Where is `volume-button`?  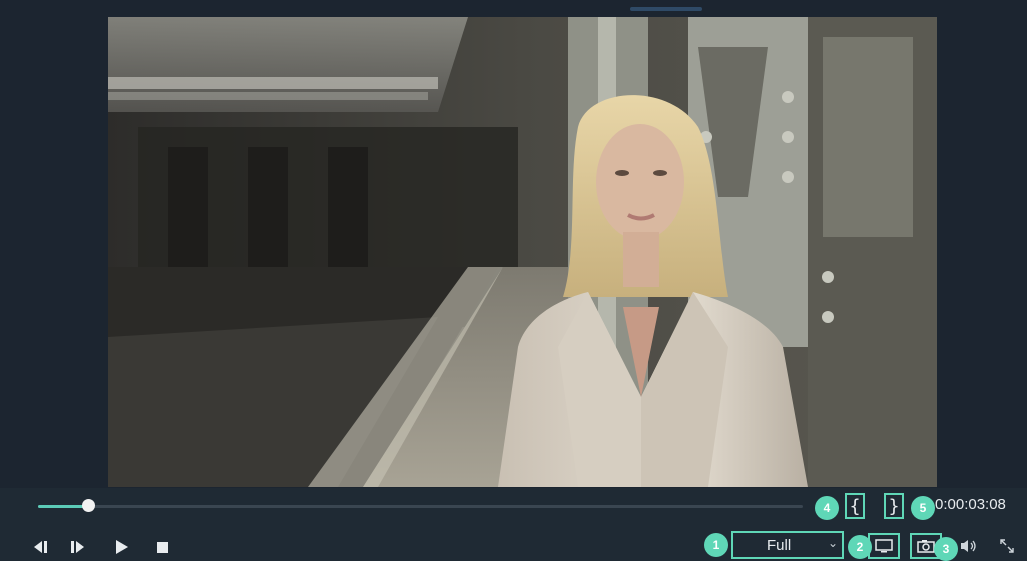 volume-button is located at coordinates (969, 546).